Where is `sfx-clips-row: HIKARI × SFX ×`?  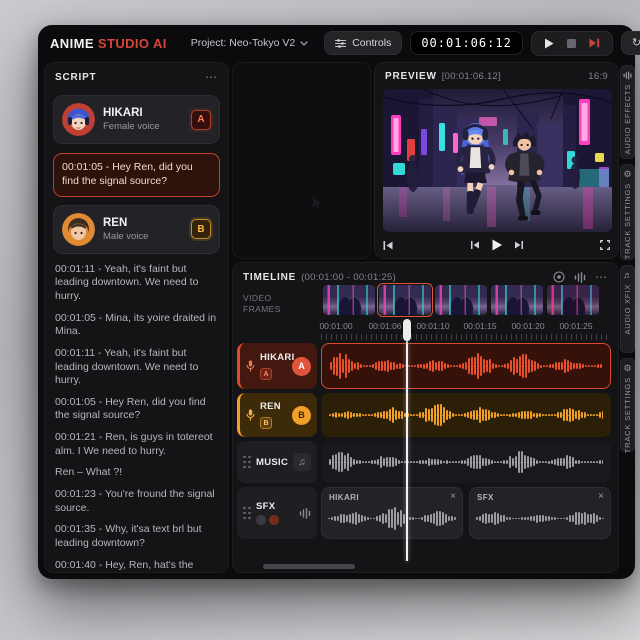
sfx-clips-row: HIKARI × SFX × is located at coordinates (466, 513).